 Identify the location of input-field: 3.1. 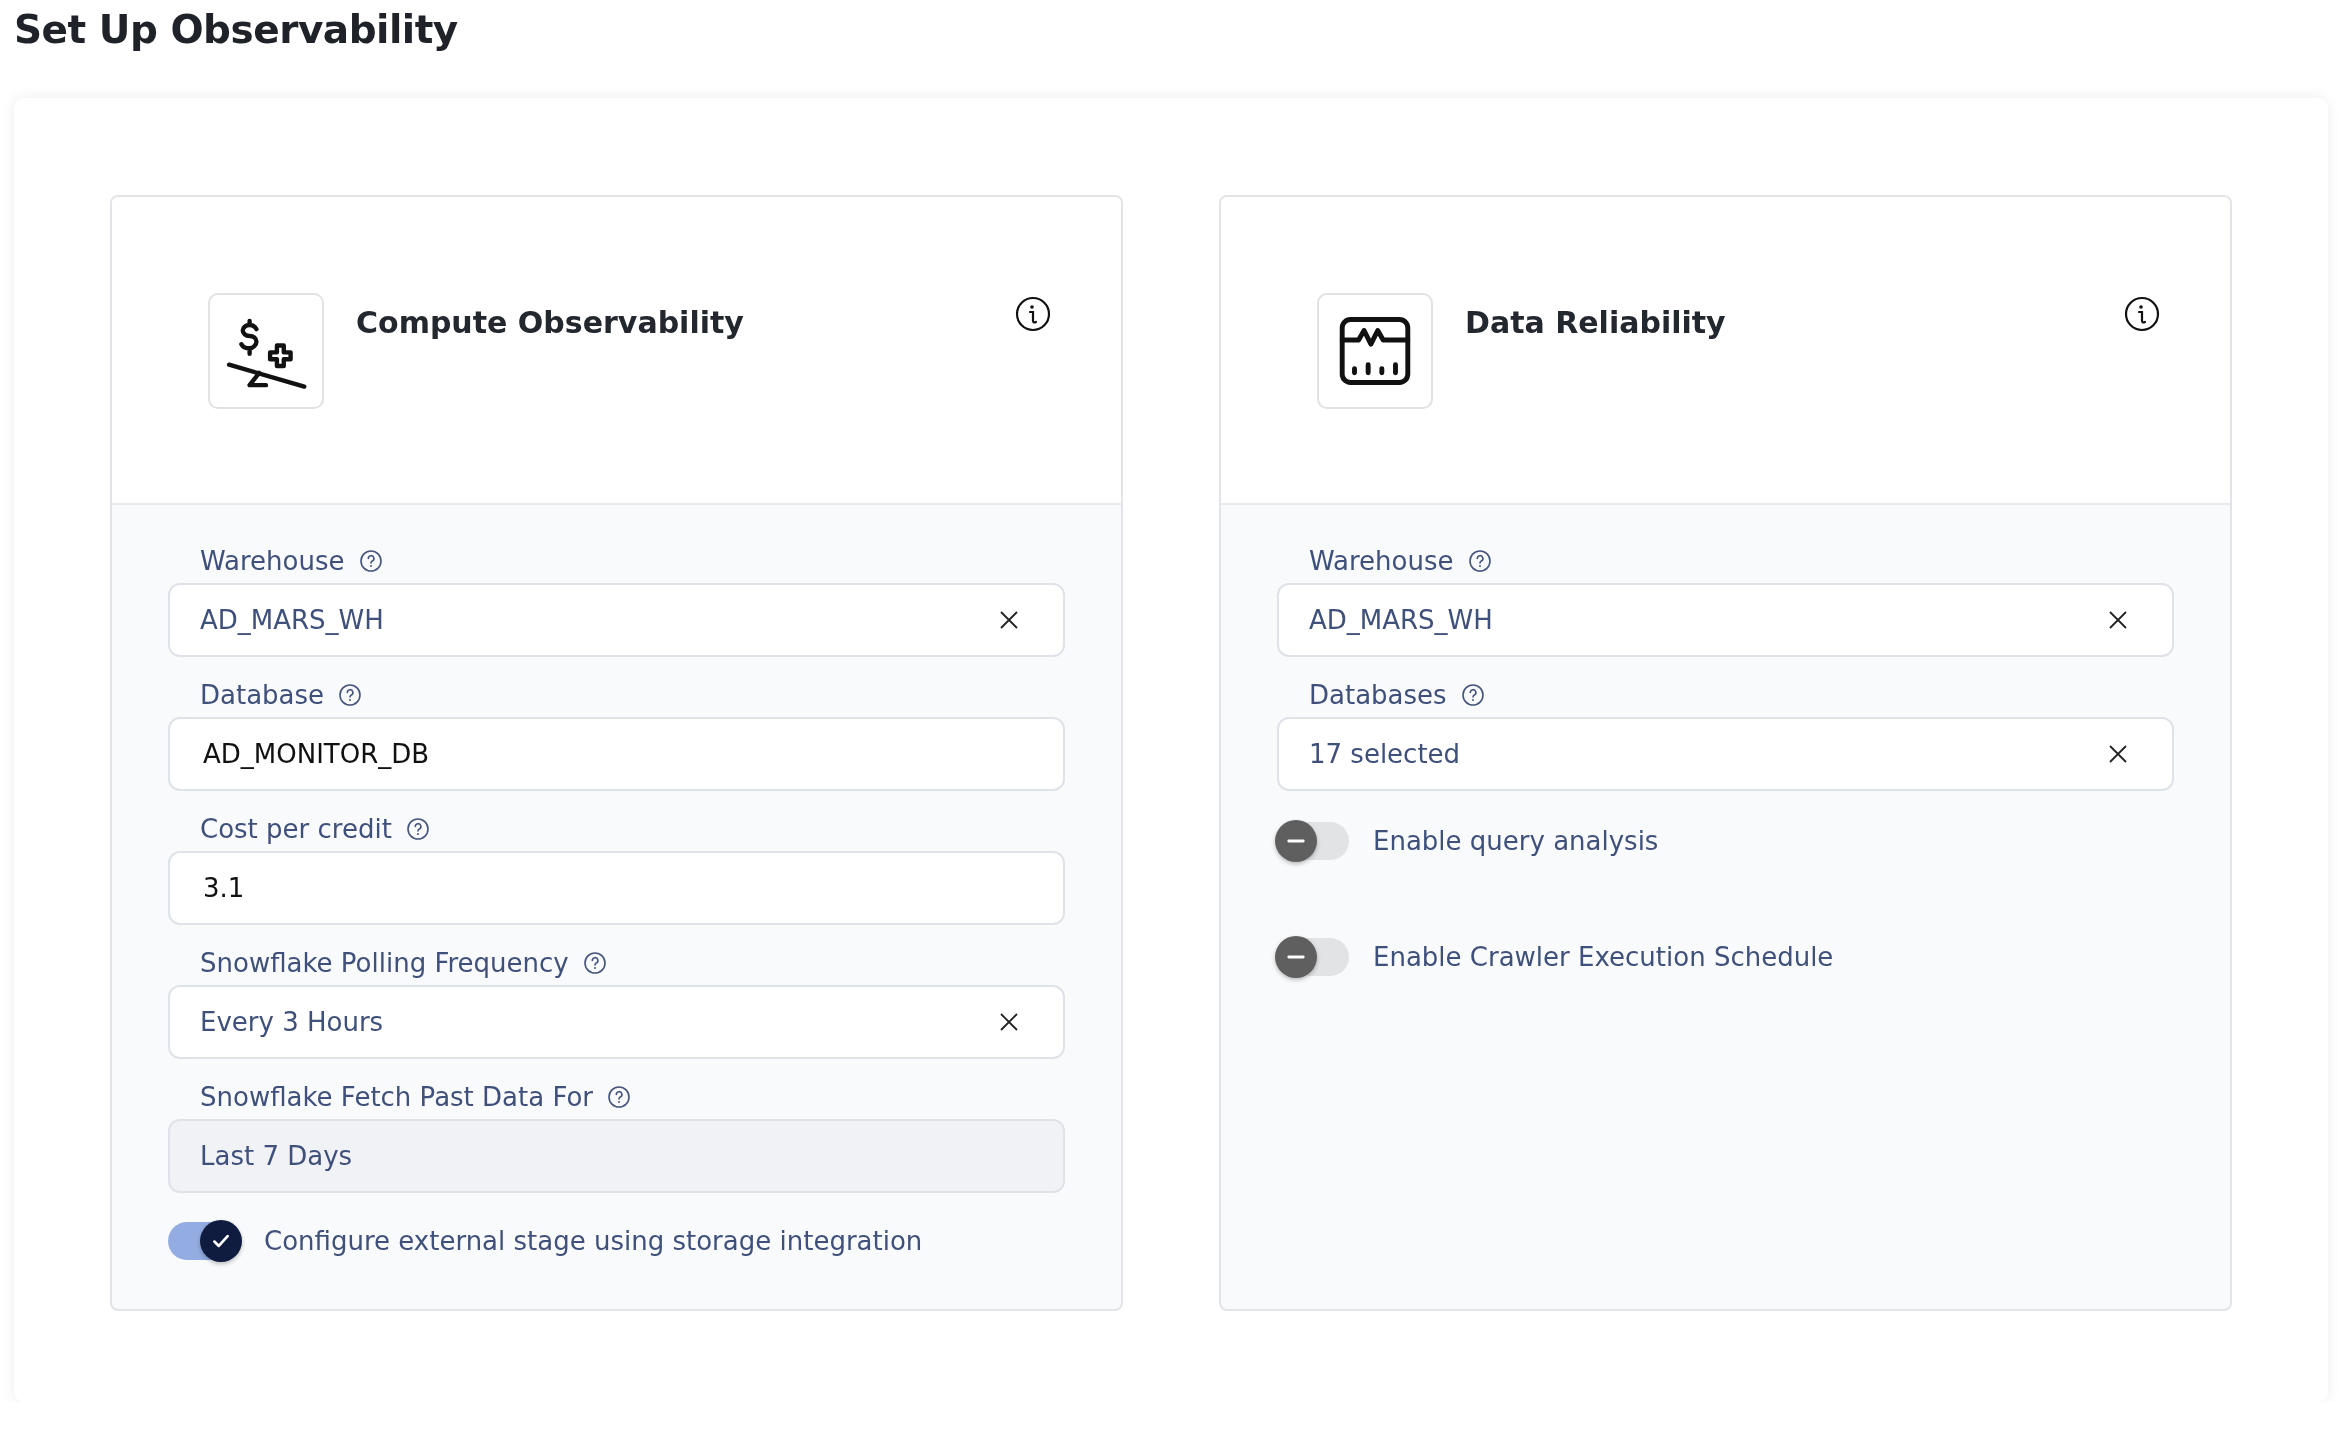
(616, 888).